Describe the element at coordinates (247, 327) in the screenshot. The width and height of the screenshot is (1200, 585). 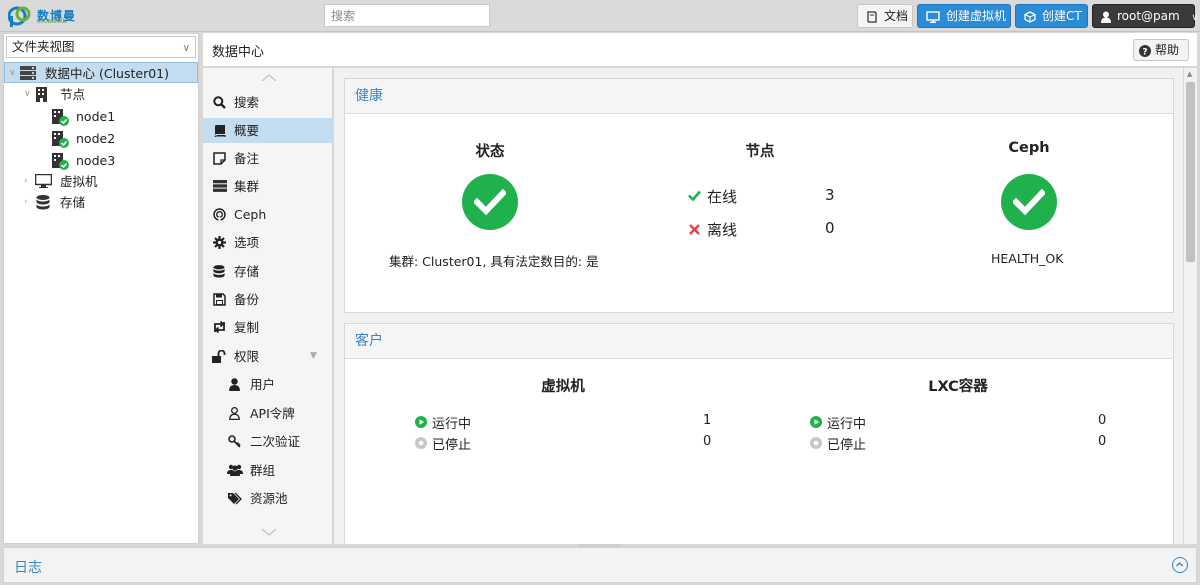
I see `menu-item-label: 复制` at that location.